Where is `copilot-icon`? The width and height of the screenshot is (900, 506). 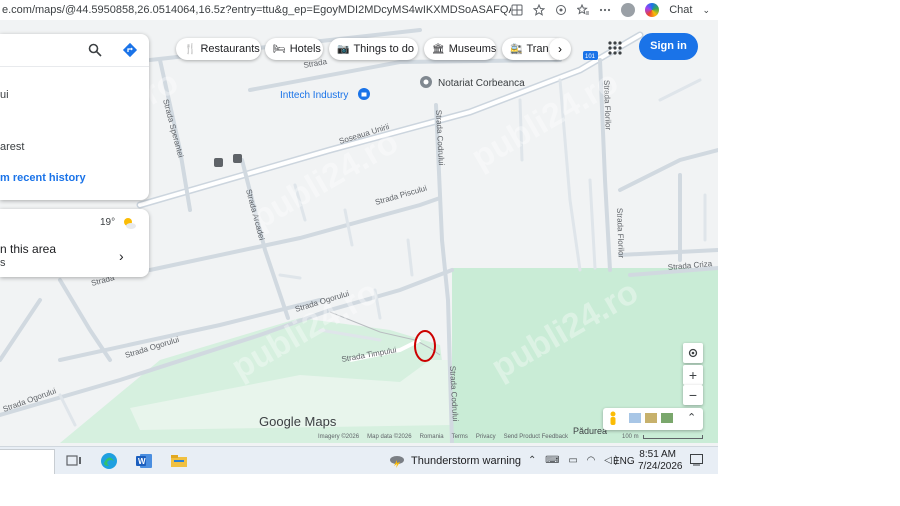 copilot-icon is located at coordinates (652, 10).